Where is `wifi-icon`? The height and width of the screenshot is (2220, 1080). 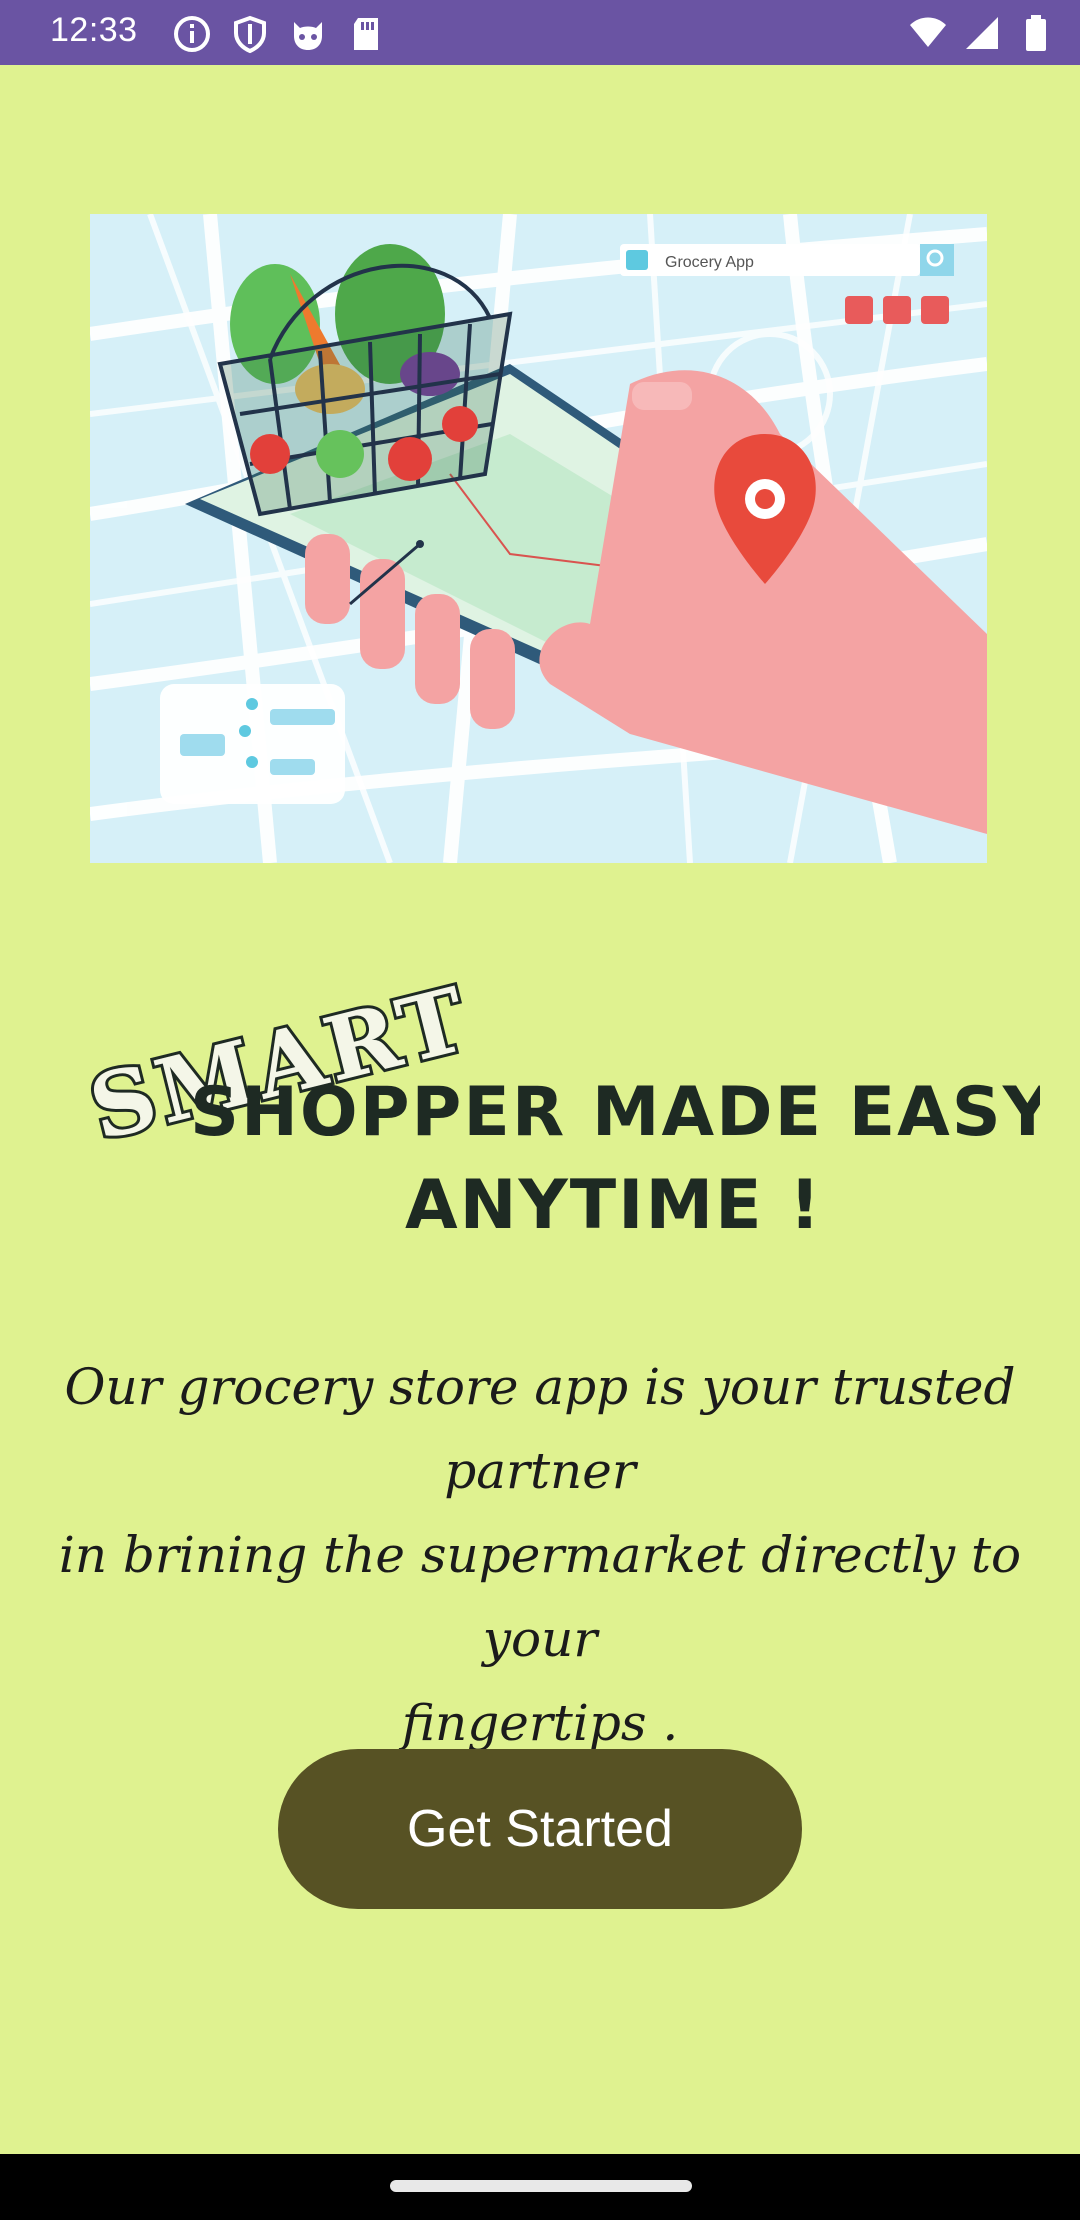
wifi-icon is located at coordinates (928, 32).